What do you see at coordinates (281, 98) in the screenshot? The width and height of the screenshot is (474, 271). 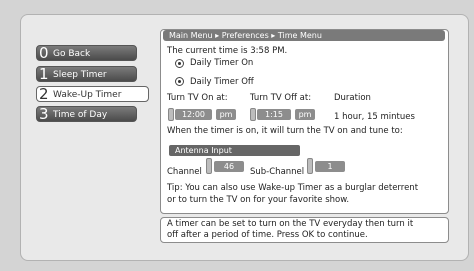 I see `off-at-label: Turn TV Off at:` at bounding box center [281, 98].